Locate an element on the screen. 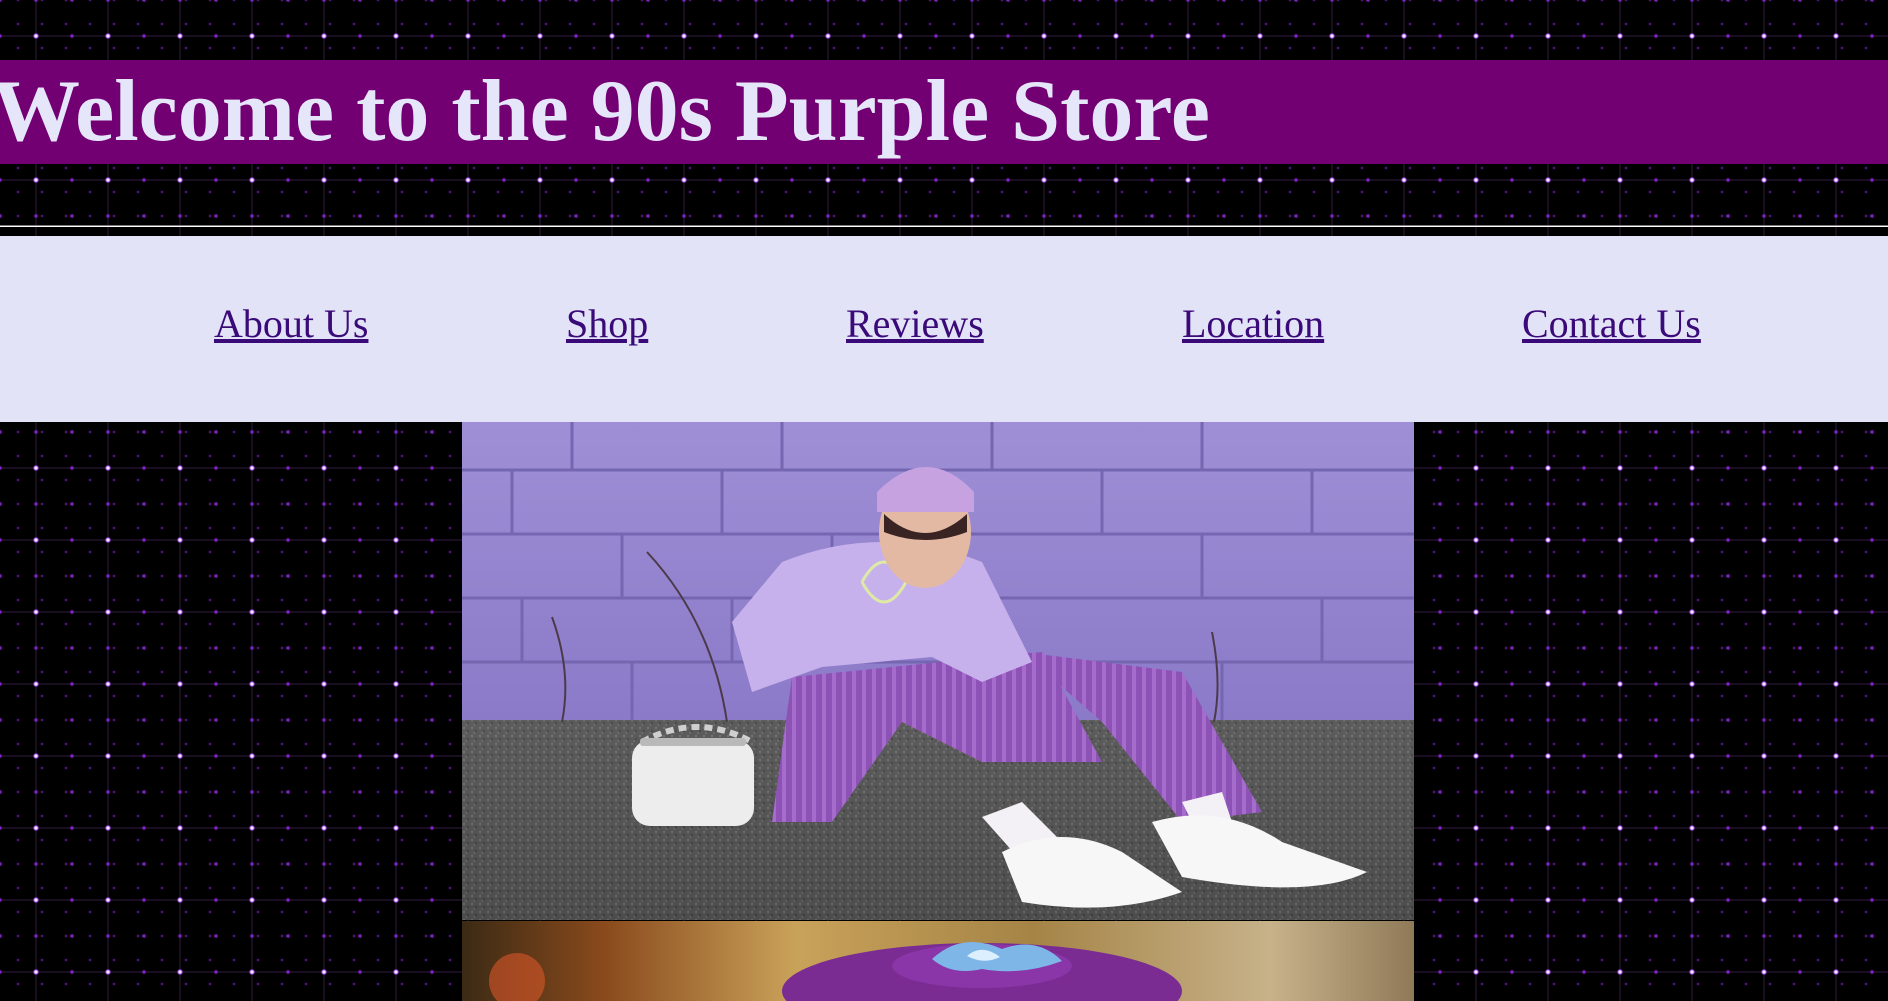  site-banner: Welcome to the 90s Purple Store is located at coordinates (944, 112).